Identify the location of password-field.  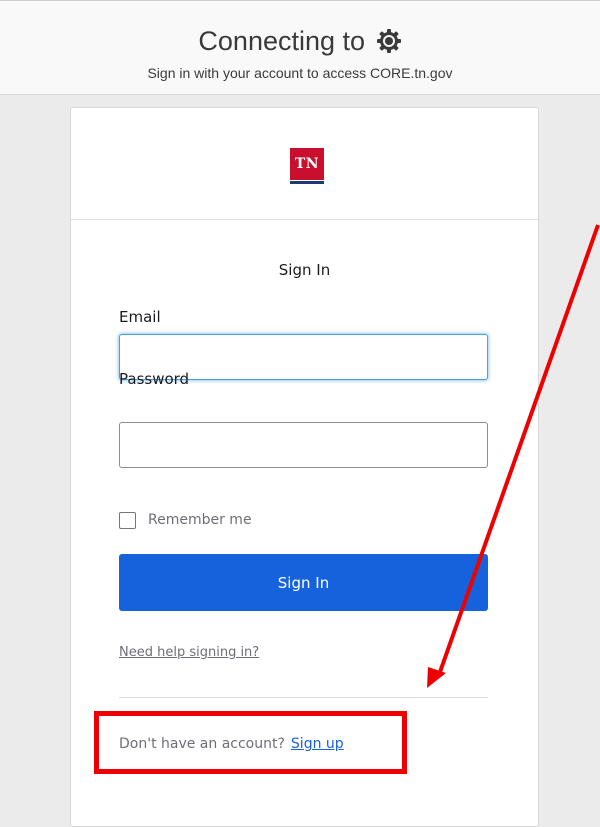
(303, 445).